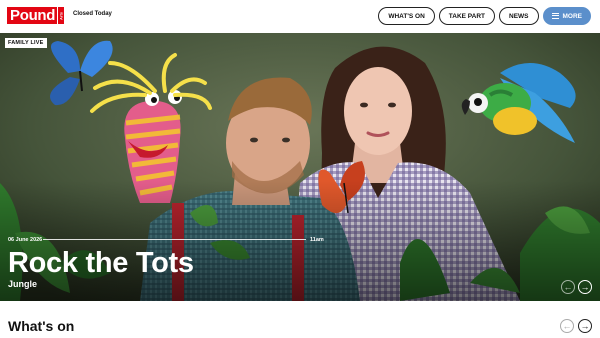 The height and width of the screenshot is (338, 600). I want to click on logo-tag: Arts, so click(61, 15).